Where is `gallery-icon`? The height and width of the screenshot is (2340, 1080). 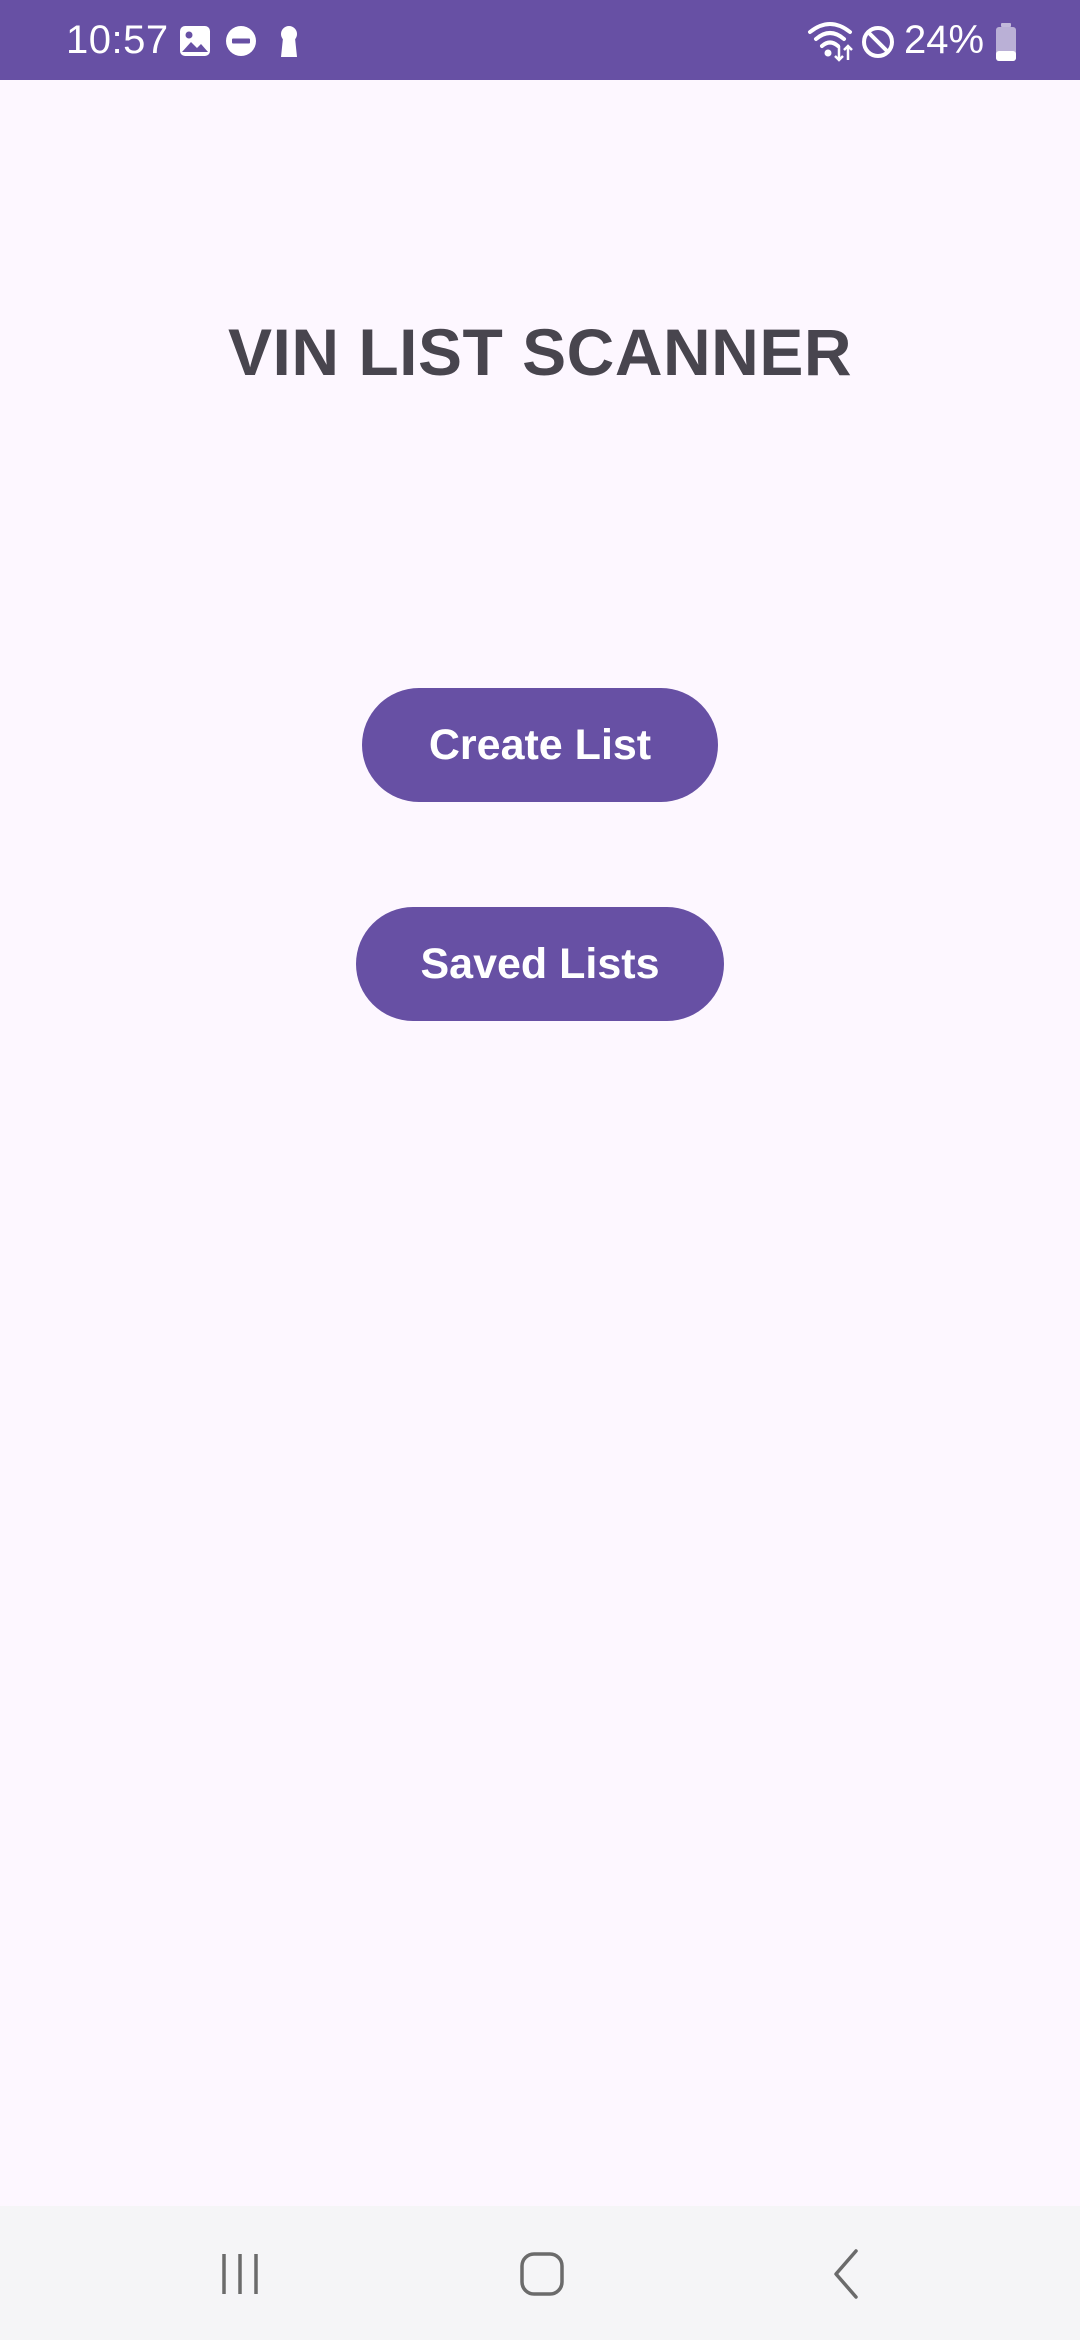
gallery-icon is located at coordinates (195, 41).